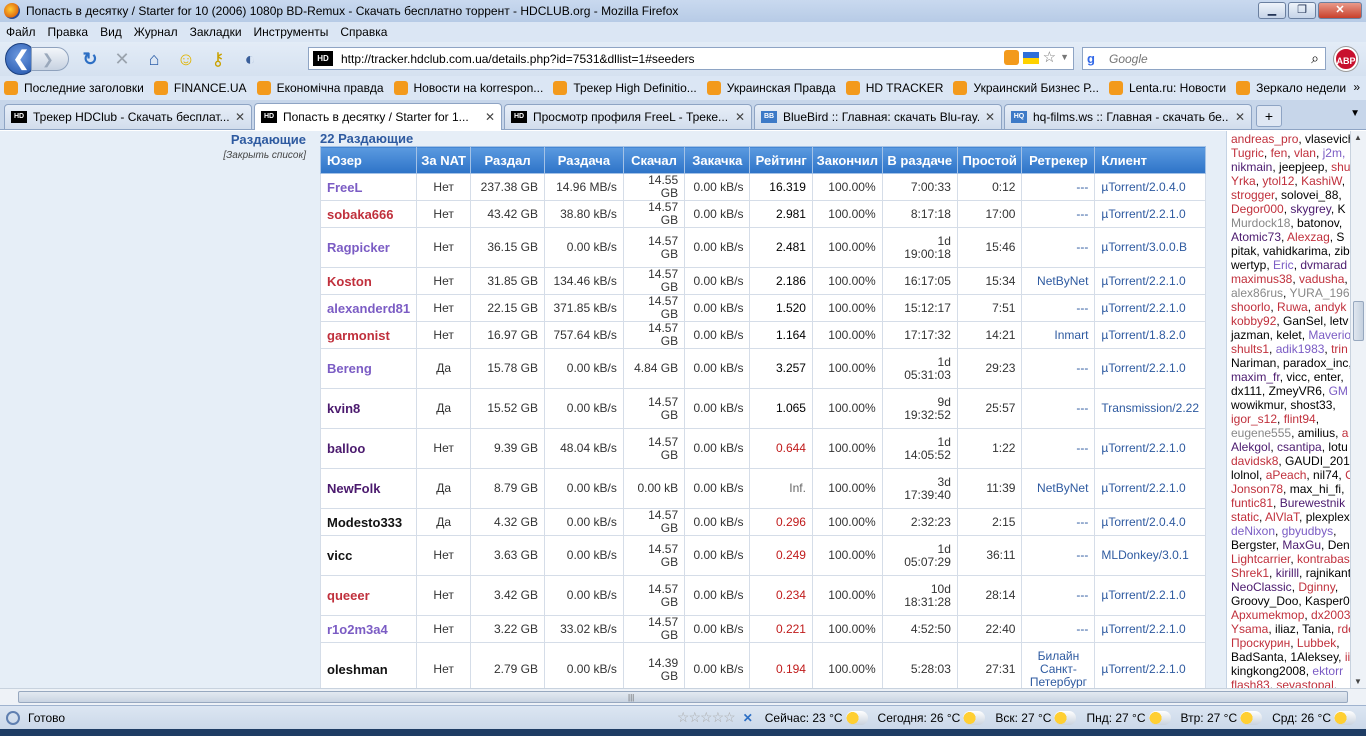 The width and height of the screenshot is (1366, 736). Describe the element at coordinates (50, 59) in the screenshot. I see `forward-button: ❯` at that location.